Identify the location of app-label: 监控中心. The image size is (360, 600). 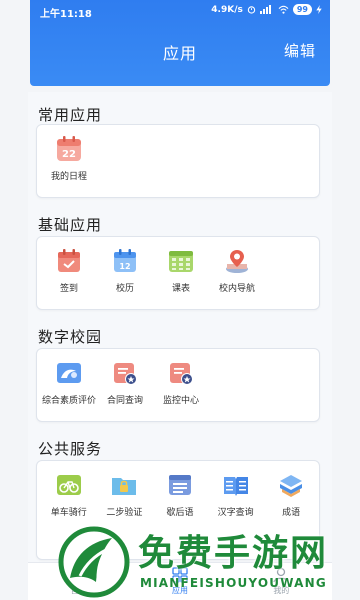
(180, 401).